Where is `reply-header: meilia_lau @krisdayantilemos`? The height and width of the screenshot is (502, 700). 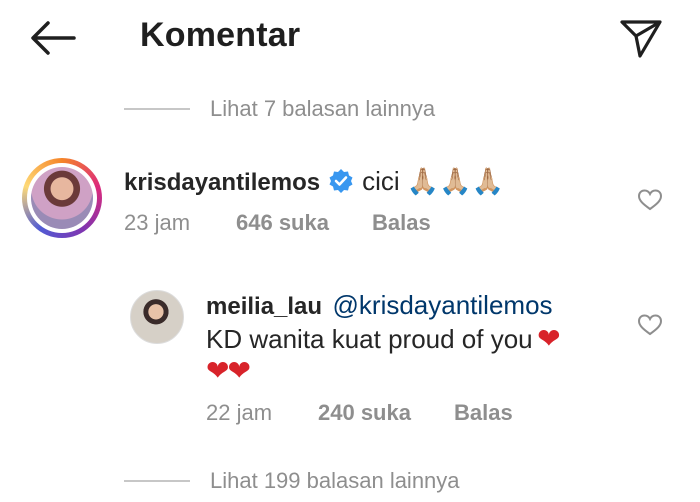
reply-header: meilia_lau @krisdayantilemos is located at coordinates (379, 305).